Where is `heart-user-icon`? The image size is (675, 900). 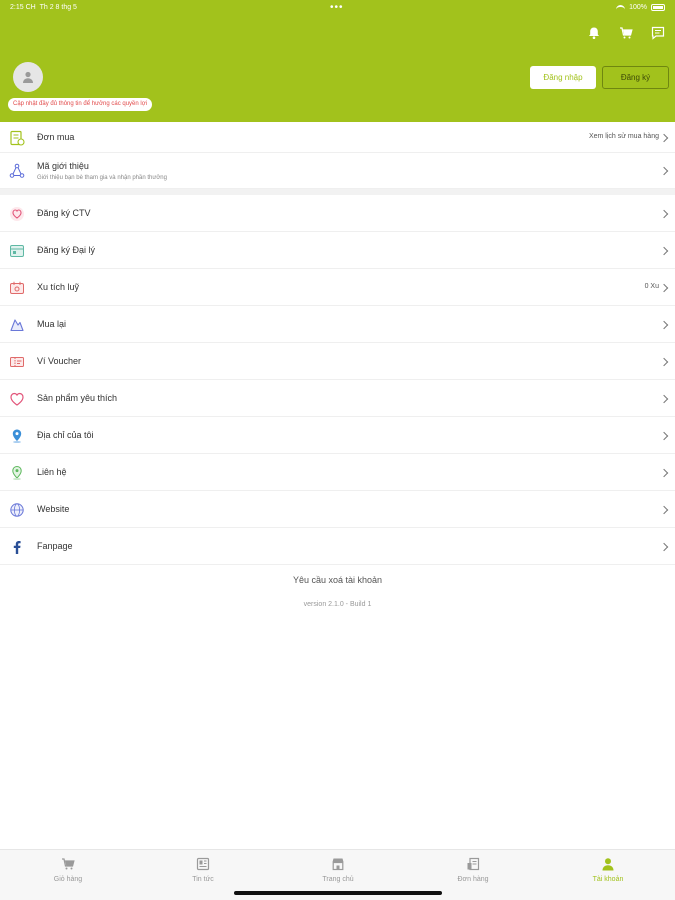
heart-user-icon is located at coordinates (17, 214).